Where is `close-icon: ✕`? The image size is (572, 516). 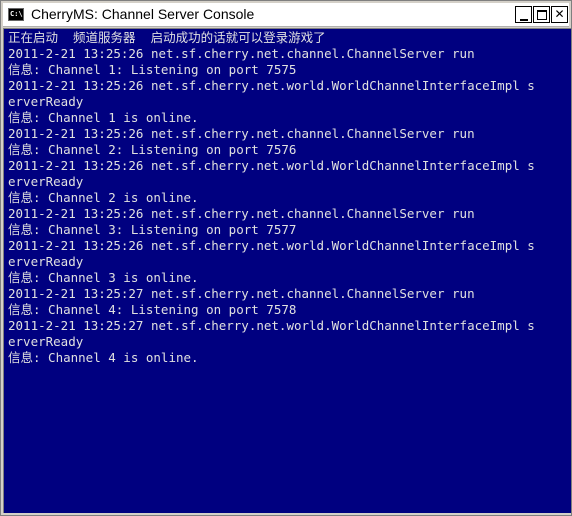 close-icon: ✕ is located at coordinates (559, 14).